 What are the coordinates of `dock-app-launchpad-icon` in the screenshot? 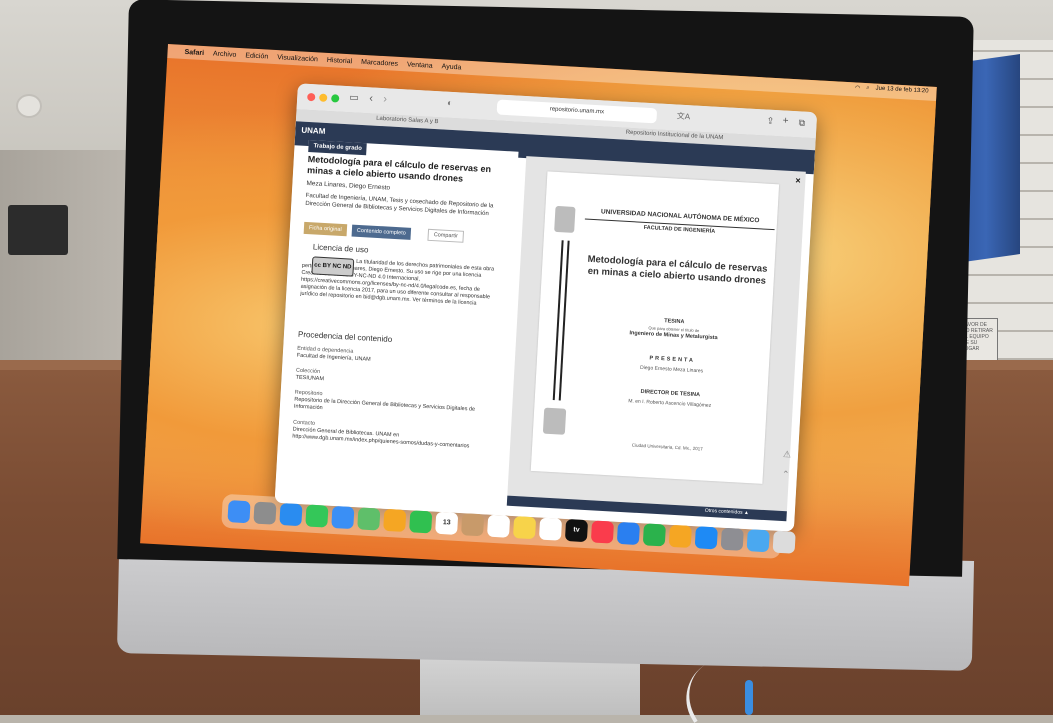 It's located at (265, 513).